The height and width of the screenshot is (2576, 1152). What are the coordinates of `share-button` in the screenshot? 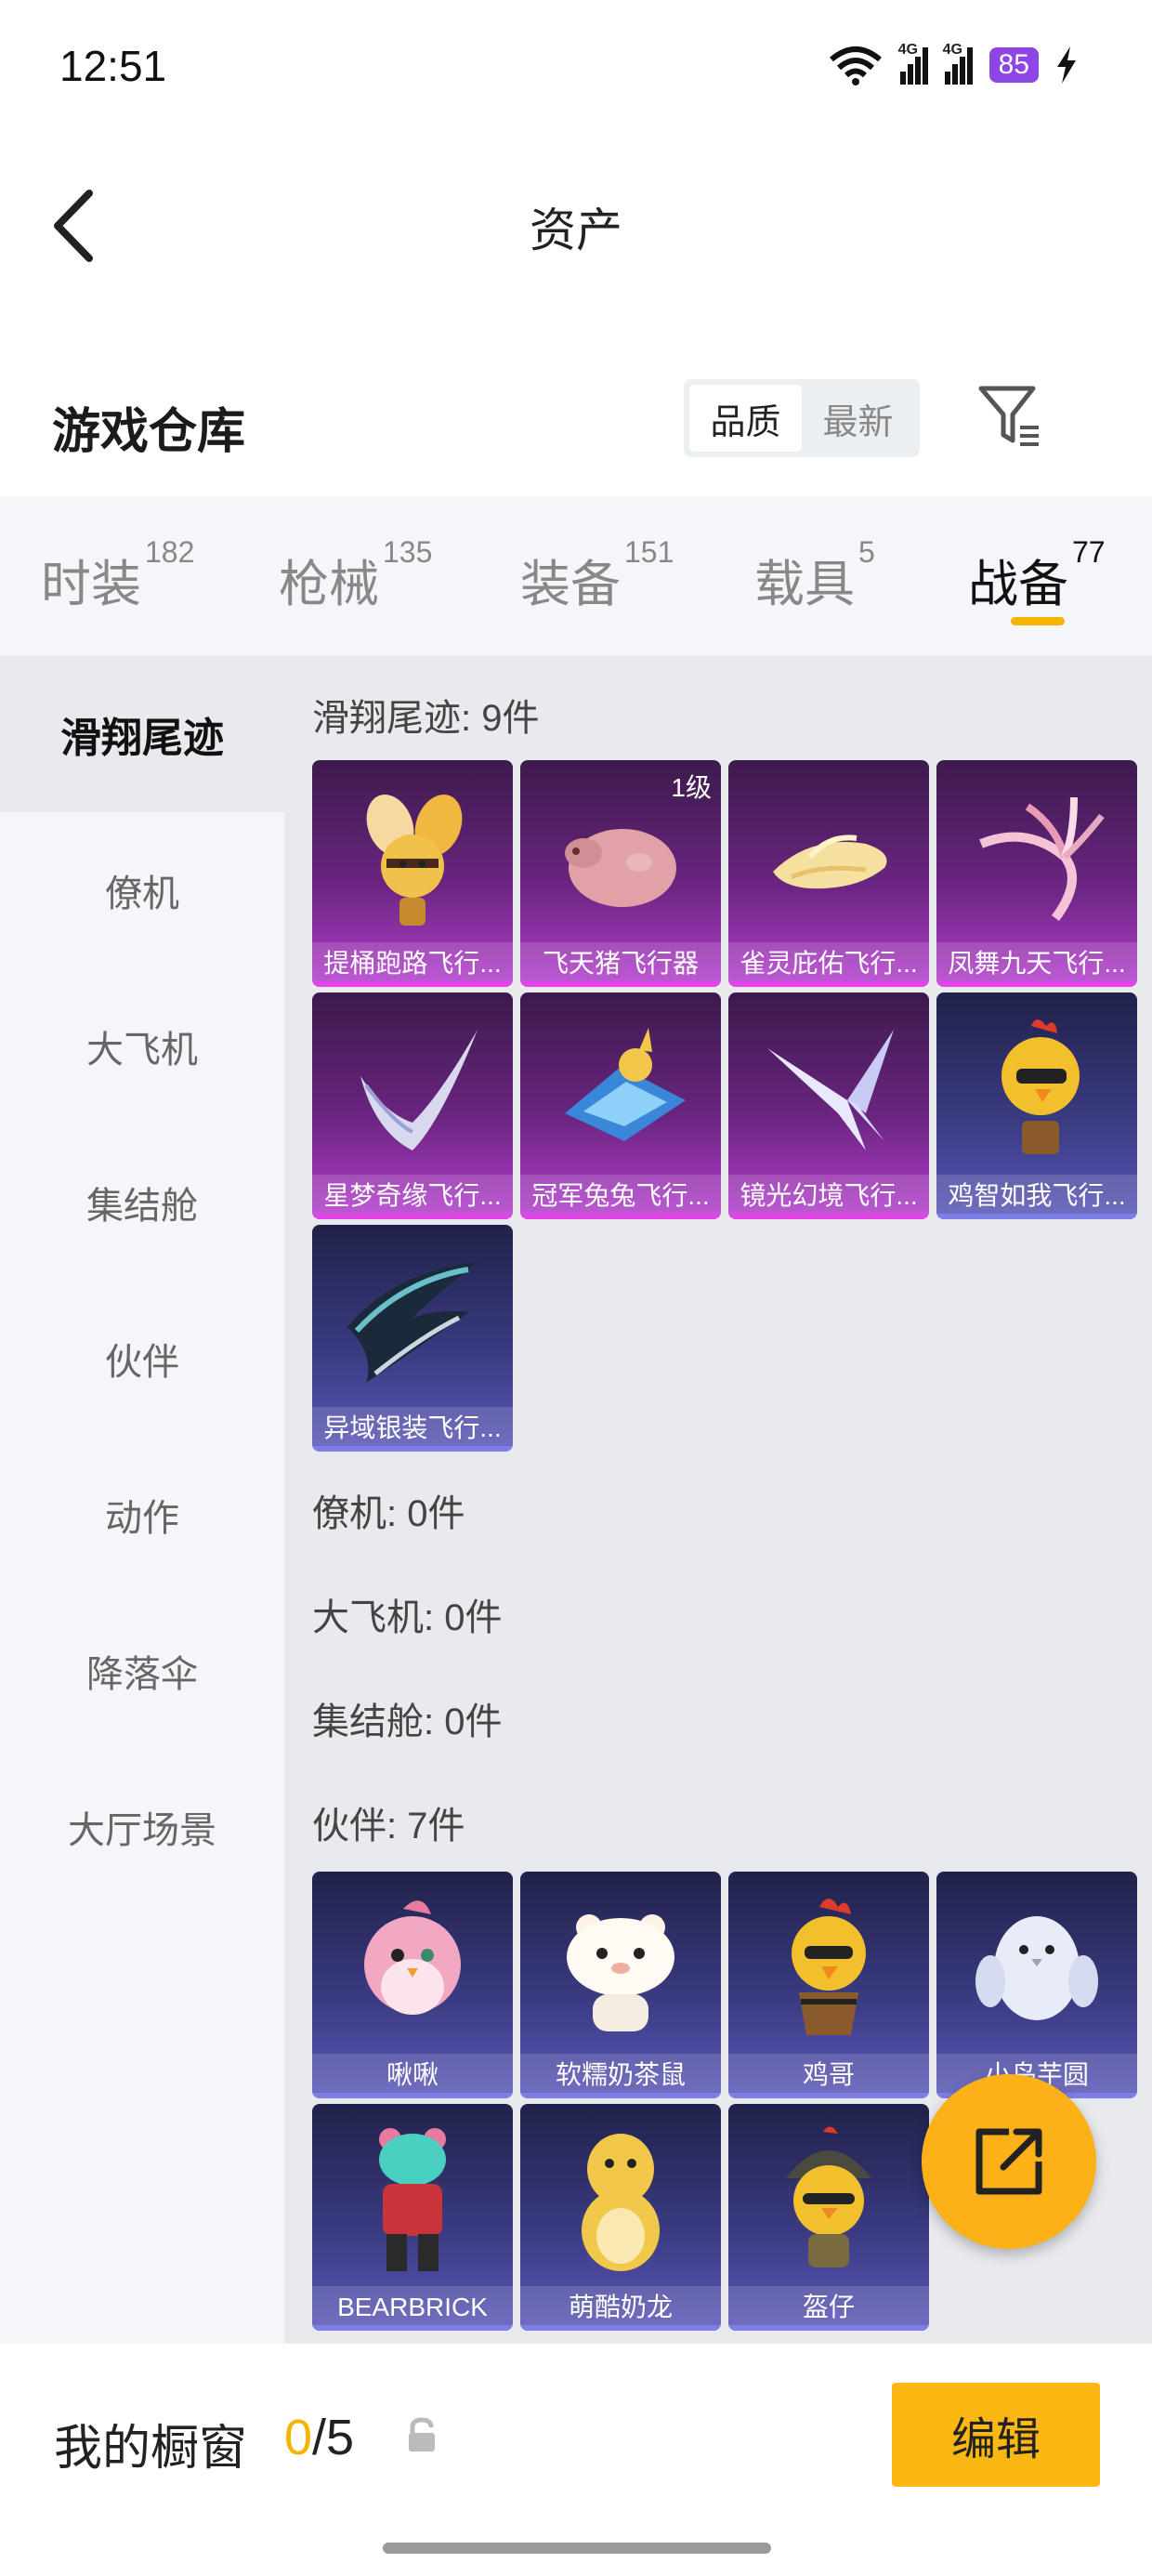 It's located at (1009, 2161).